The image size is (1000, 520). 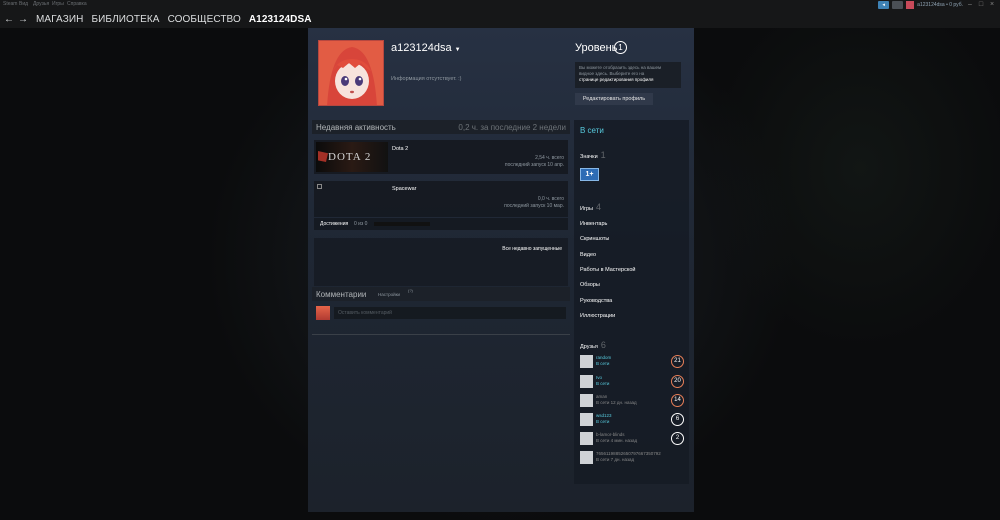 I want to click on back-arrow-icon: ←, so click(x=9, y=19).